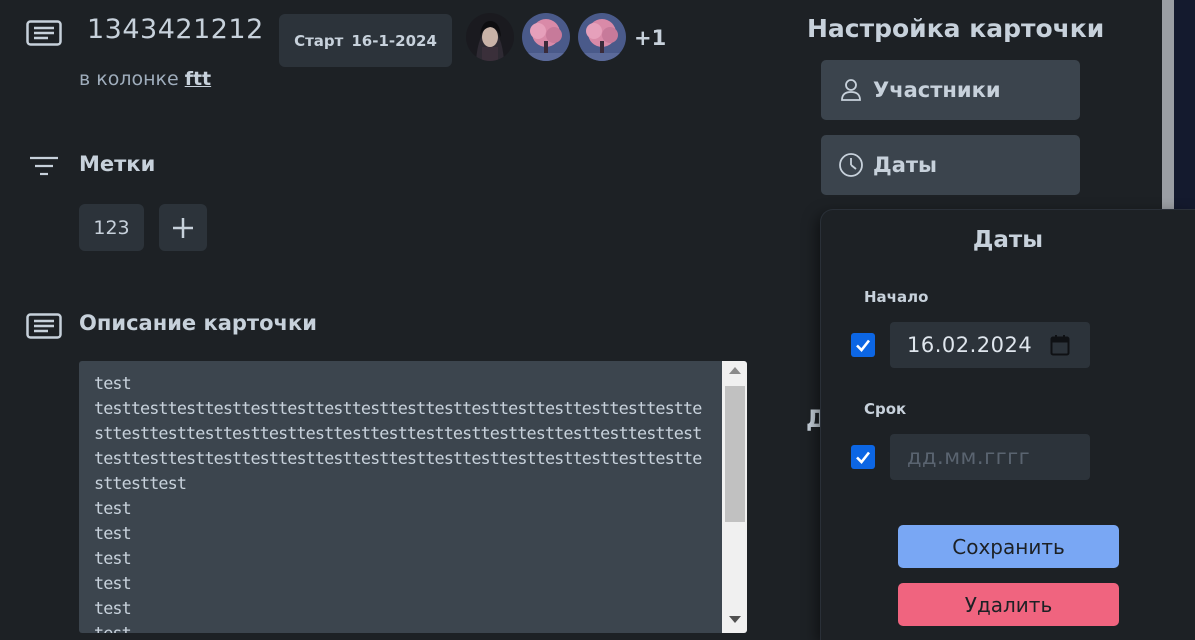  I want to click on label-tag: 123, so click(111, 227).